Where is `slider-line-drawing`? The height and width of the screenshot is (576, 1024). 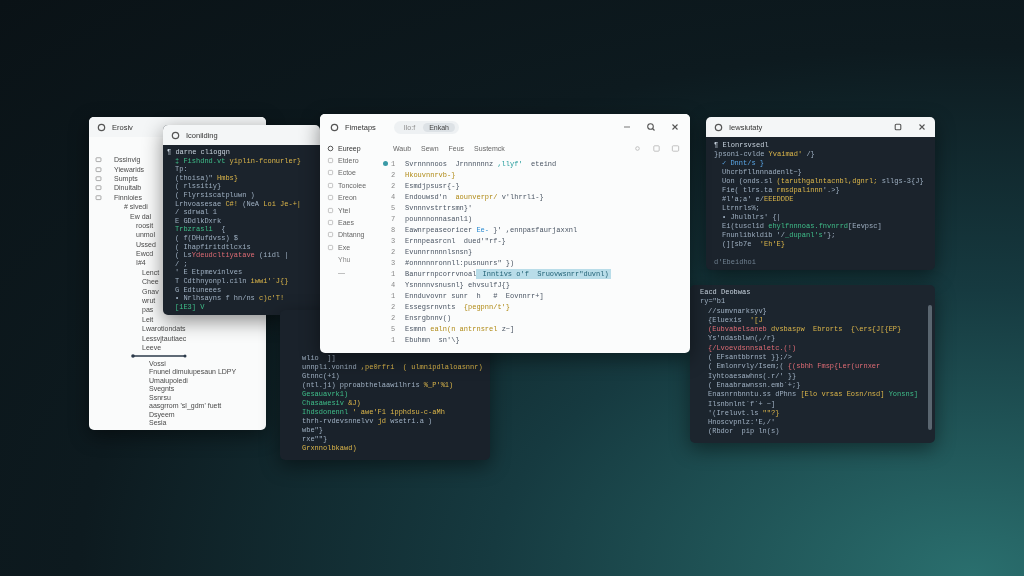 slider-line-drawing is located at coordinates (159, 356).